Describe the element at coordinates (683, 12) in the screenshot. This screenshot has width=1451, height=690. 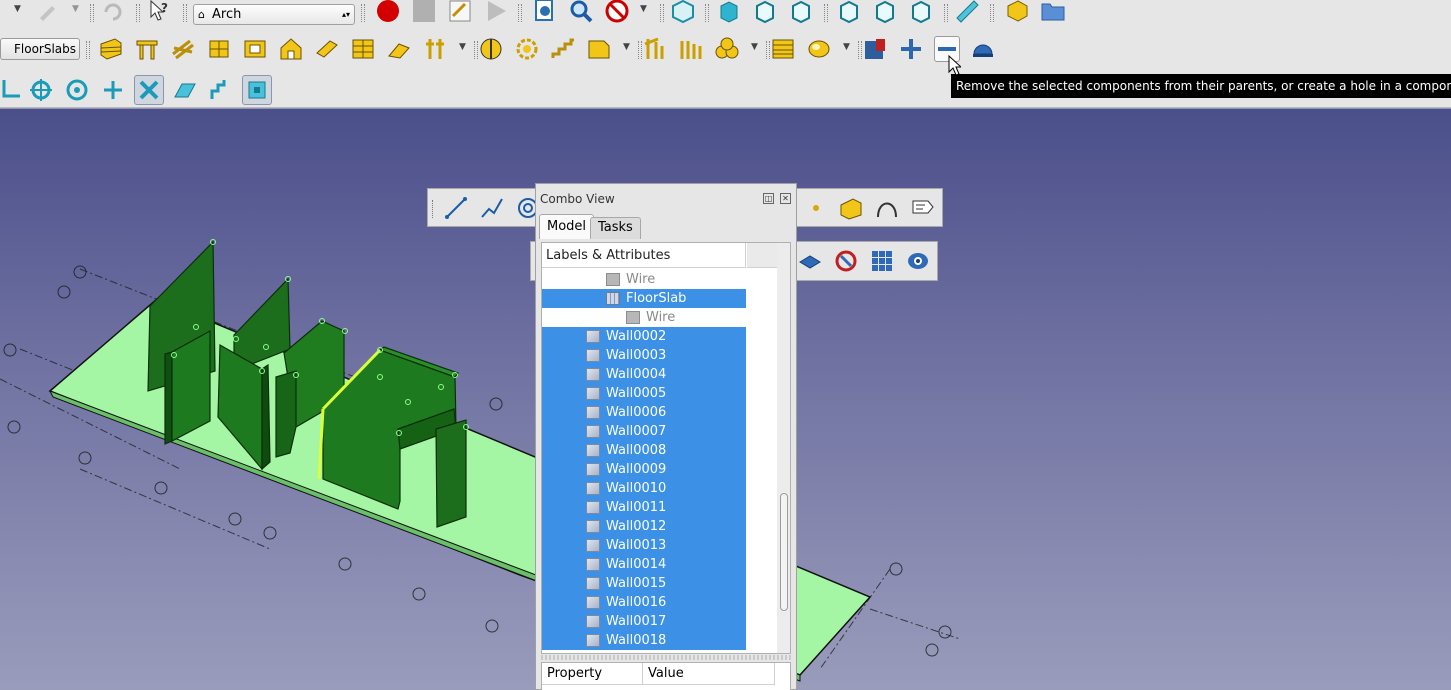
I see `isometric-view-icon` at that location.